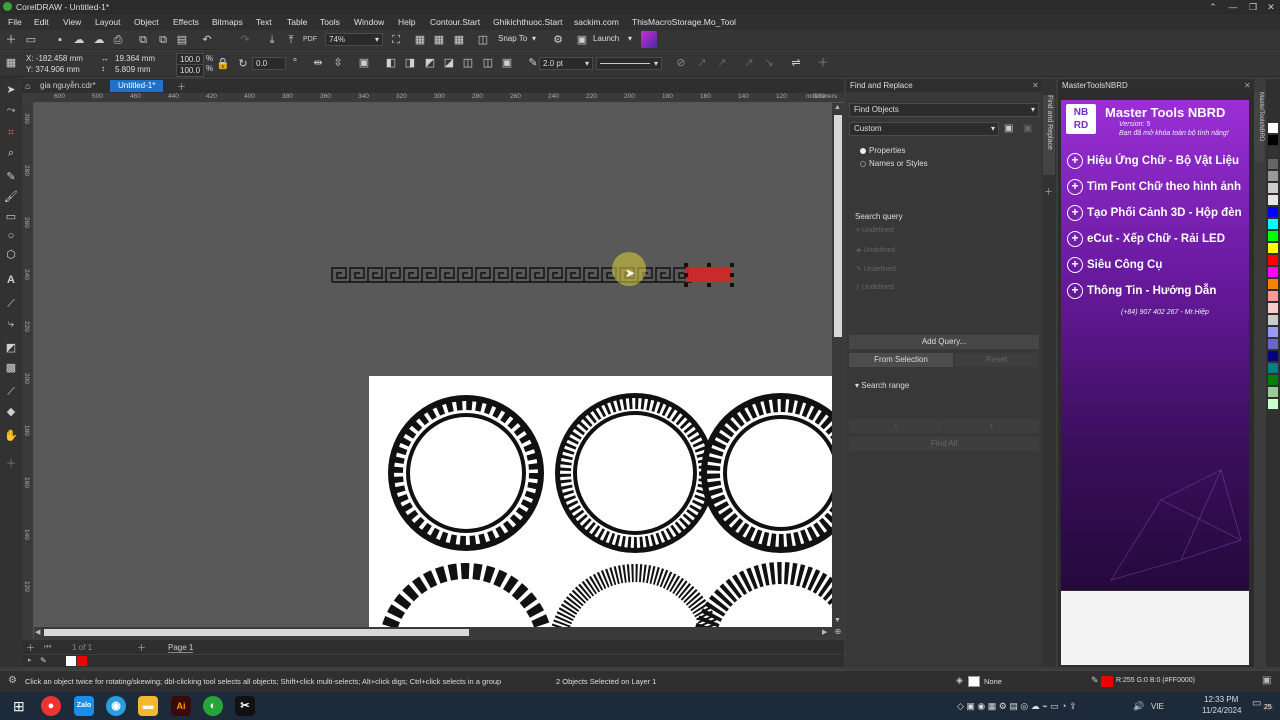 This screenshot has height=720, width=1280. What do you see at coordinates (11, 236) in the screenshot?
I see `ellipse-tool-icon: ○` at bounding box center [11, 236].